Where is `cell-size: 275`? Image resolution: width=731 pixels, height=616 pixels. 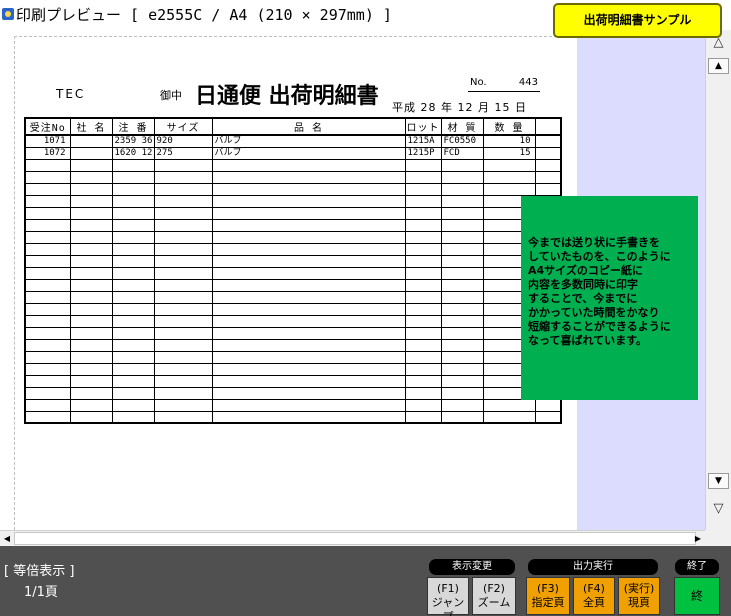 cell-size: 275 is located at coordinates (182, 153).